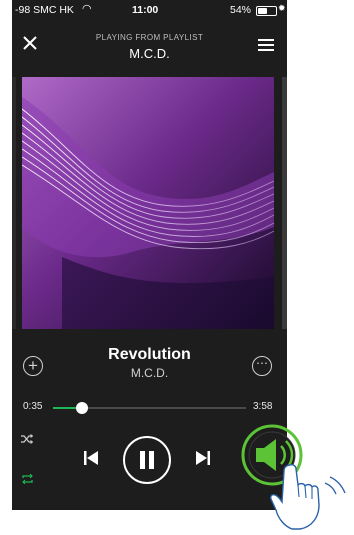 The image size is (354, 535). I want to click on more-options-button: ⋯, so click(262, 366).